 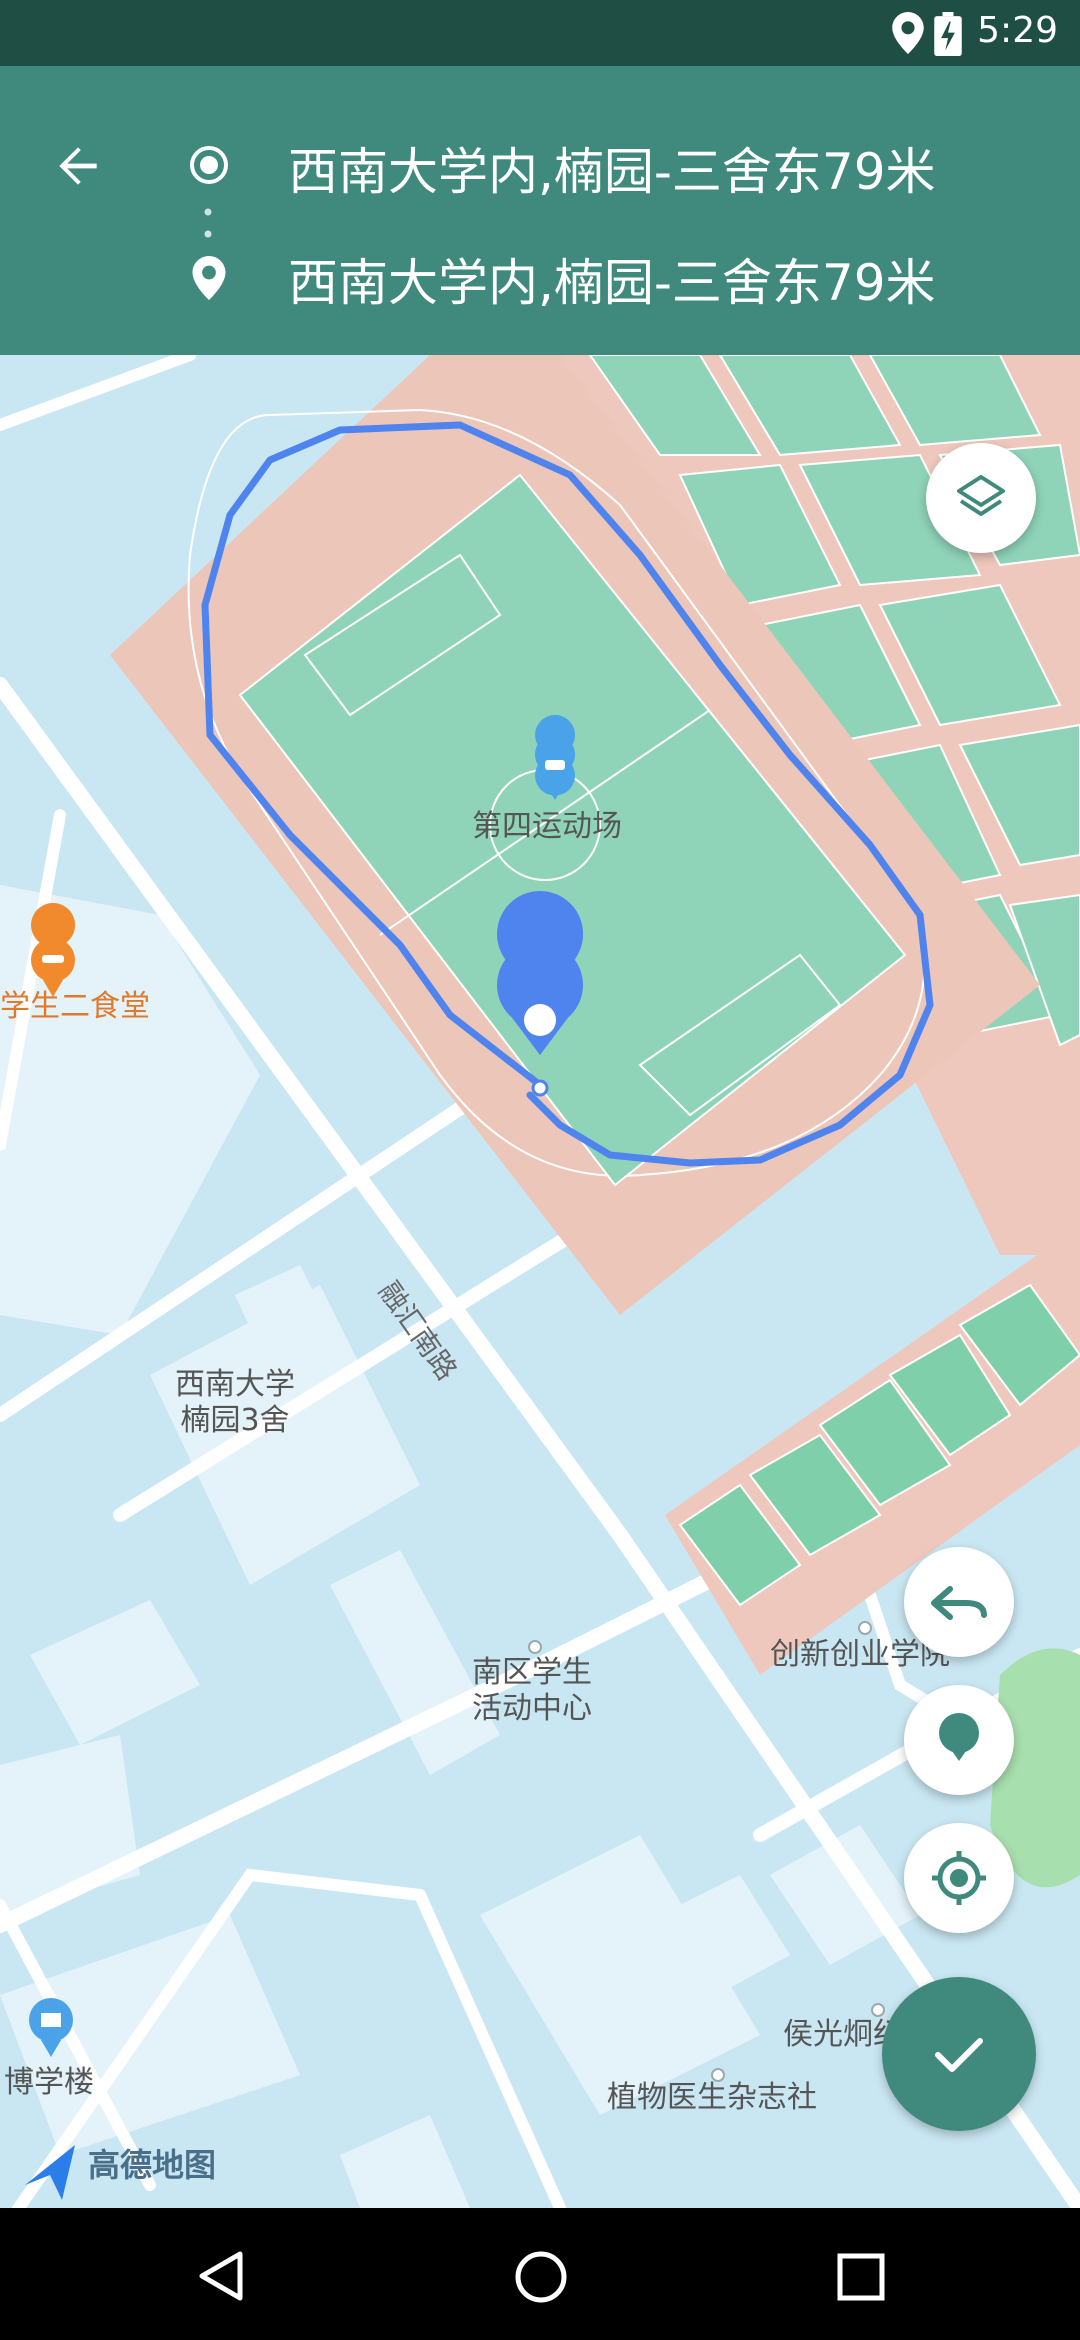 What do you see at coordinates (78, 166) in the screenshot?
I see `back-arrow-icon` at bounding box center [78, 166].